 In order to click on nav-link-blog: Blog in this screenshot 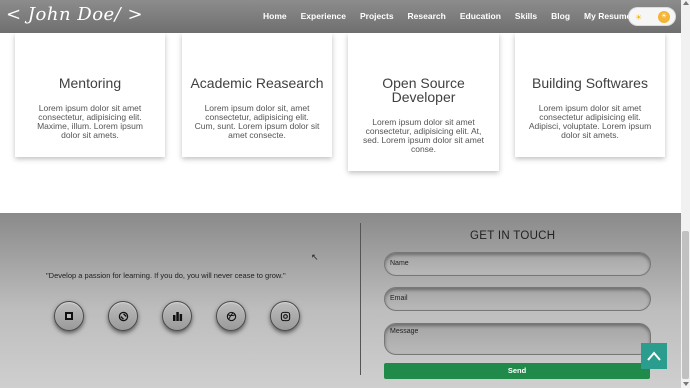, I will do `click(560, 16)`.